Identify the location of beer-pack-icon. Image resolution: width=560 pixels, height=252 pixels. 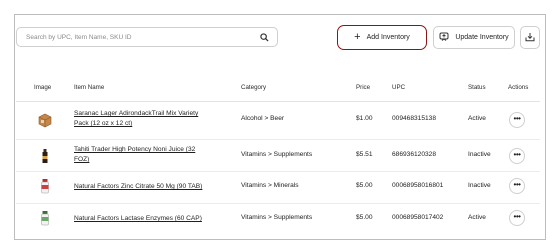
(45, 120).